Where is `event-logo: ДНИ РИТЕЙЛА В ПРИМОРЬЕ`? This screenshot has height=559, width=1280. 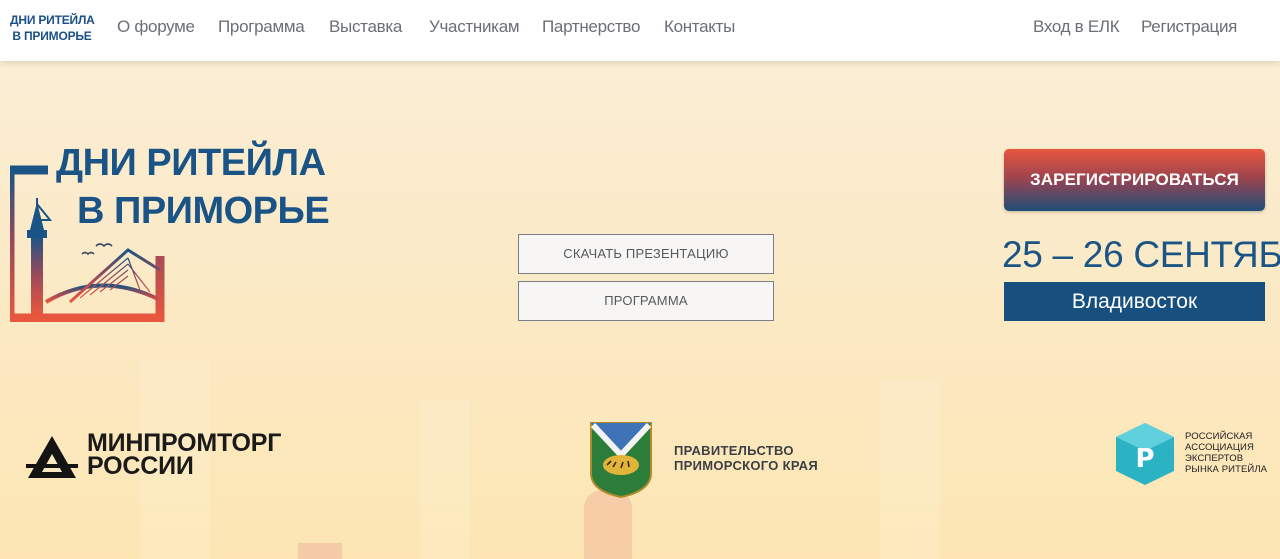 event-logo: ДНИ РИТЕЙЛА В ПРИМОРЬЕ is located at coordinates (170, 231).